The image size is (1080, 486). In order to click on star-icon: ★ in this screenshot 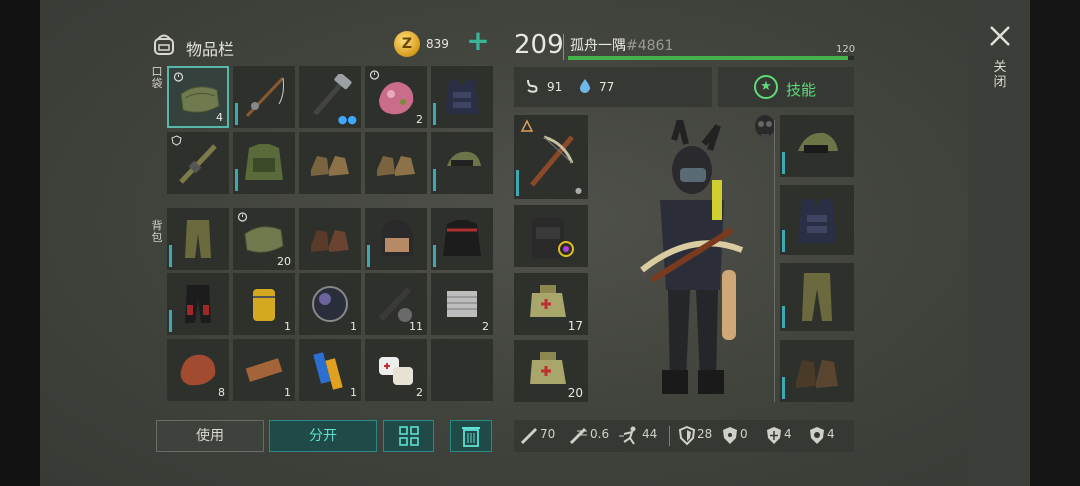, I will do `click(766, 87)`.